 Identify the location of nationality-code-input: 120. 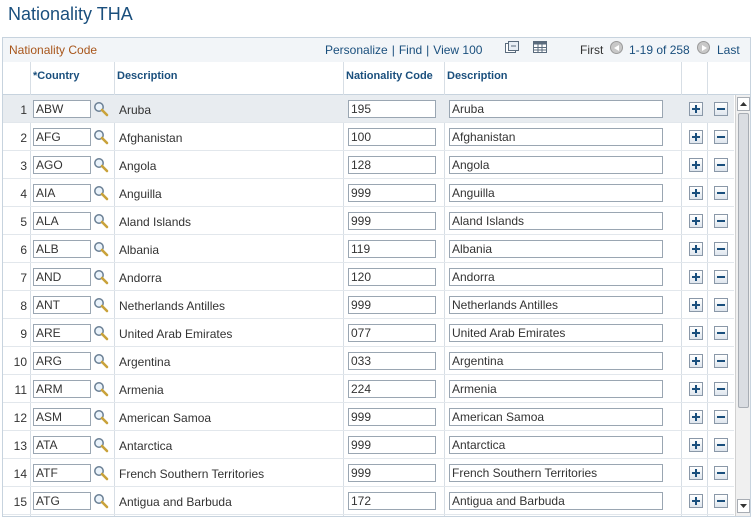
(392, 277).